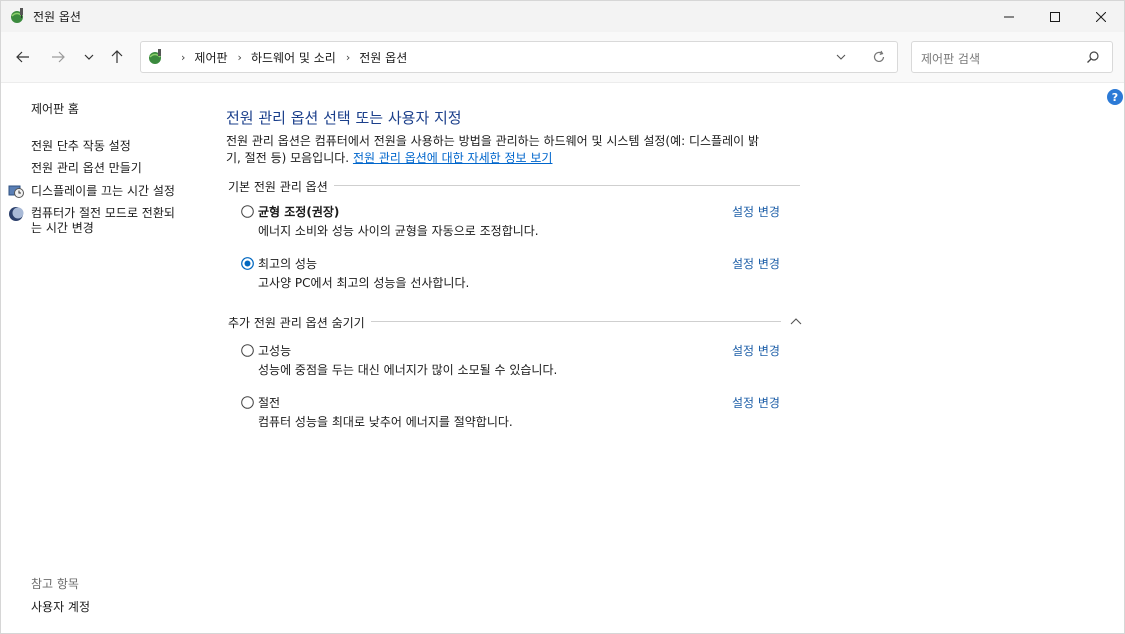 Image resolution: width=1125 pixels, height=634 pixels. I want to click on arrow-right-icon, so click(58, 57).